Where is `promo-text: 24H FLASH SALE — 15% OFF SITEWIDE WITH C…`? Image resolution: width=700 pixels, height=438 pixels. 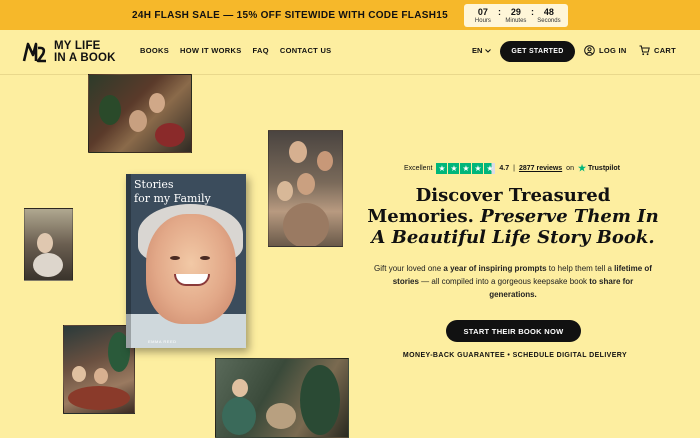
promo-text: 24H FLASH SALE — 15% OFF SITEWIDE WITH C… is located at coordinates (290, 15).